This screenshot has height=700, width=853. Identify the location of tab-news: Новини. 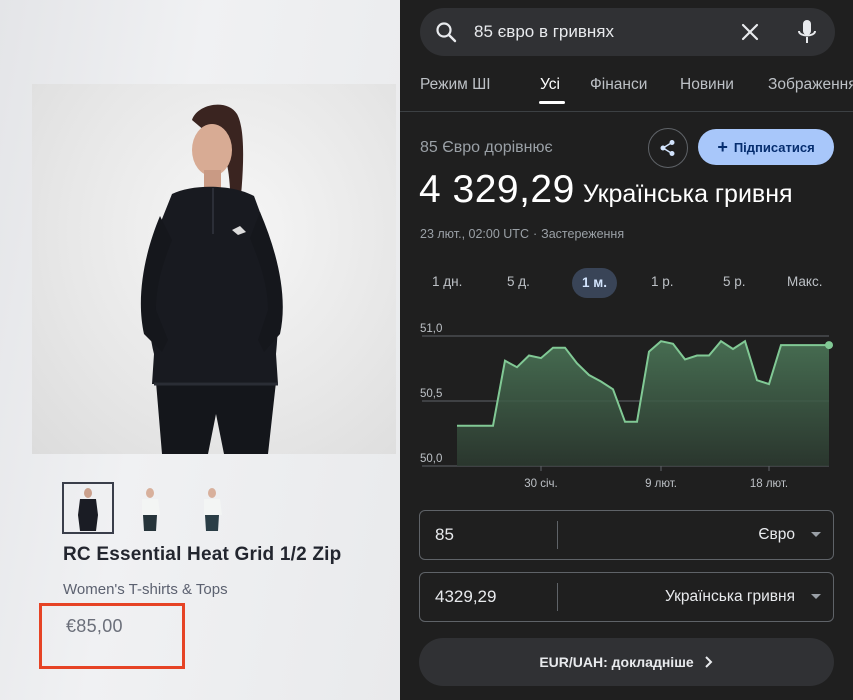
(707, 85).